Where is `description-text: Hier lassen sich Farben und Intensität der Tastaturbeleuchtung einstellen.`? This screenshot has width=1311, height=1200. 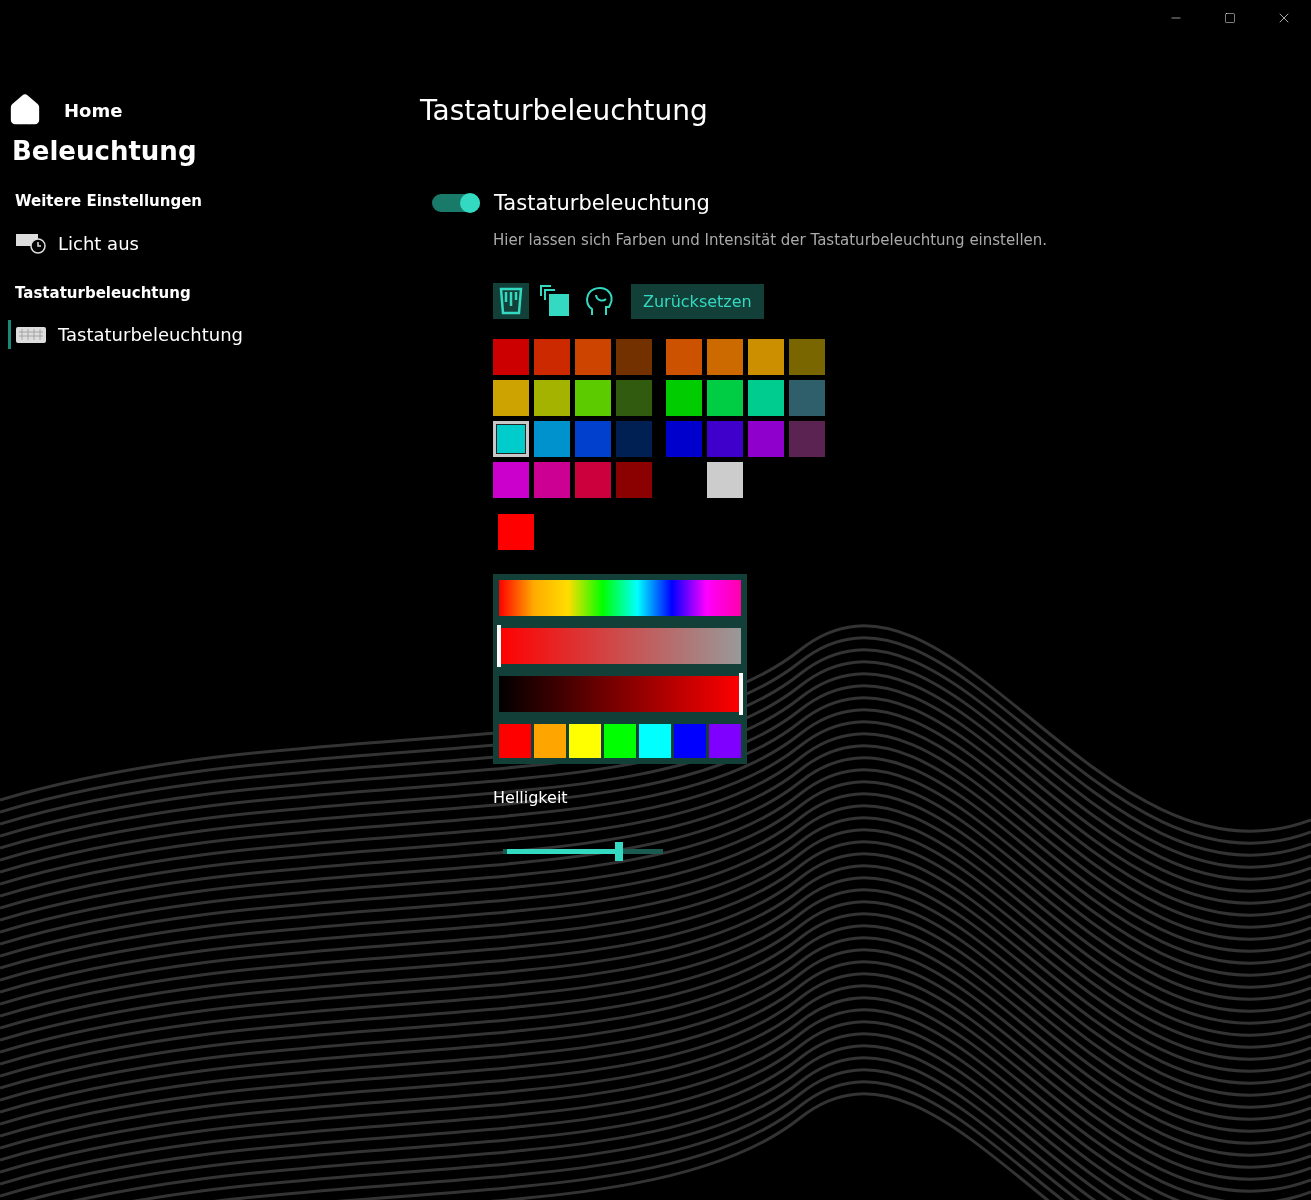
description-text: Hier lassen sich Farben und Intensität der Tastaturbeleuchtung einstellen. is located at coordinates (771, 240).